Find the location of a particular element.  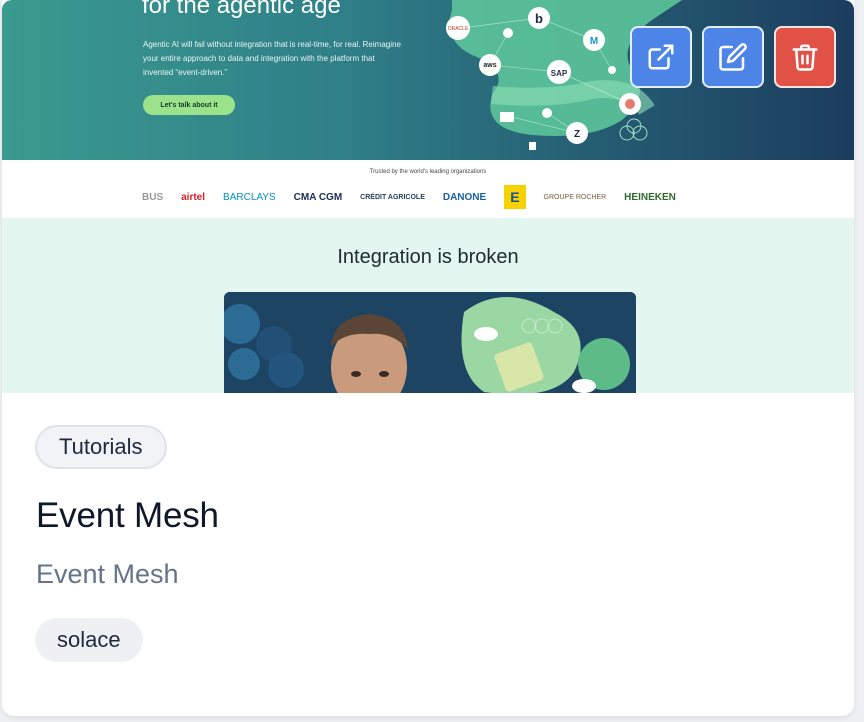

category-badge: Tutorials is located at coordinates (101, 447).